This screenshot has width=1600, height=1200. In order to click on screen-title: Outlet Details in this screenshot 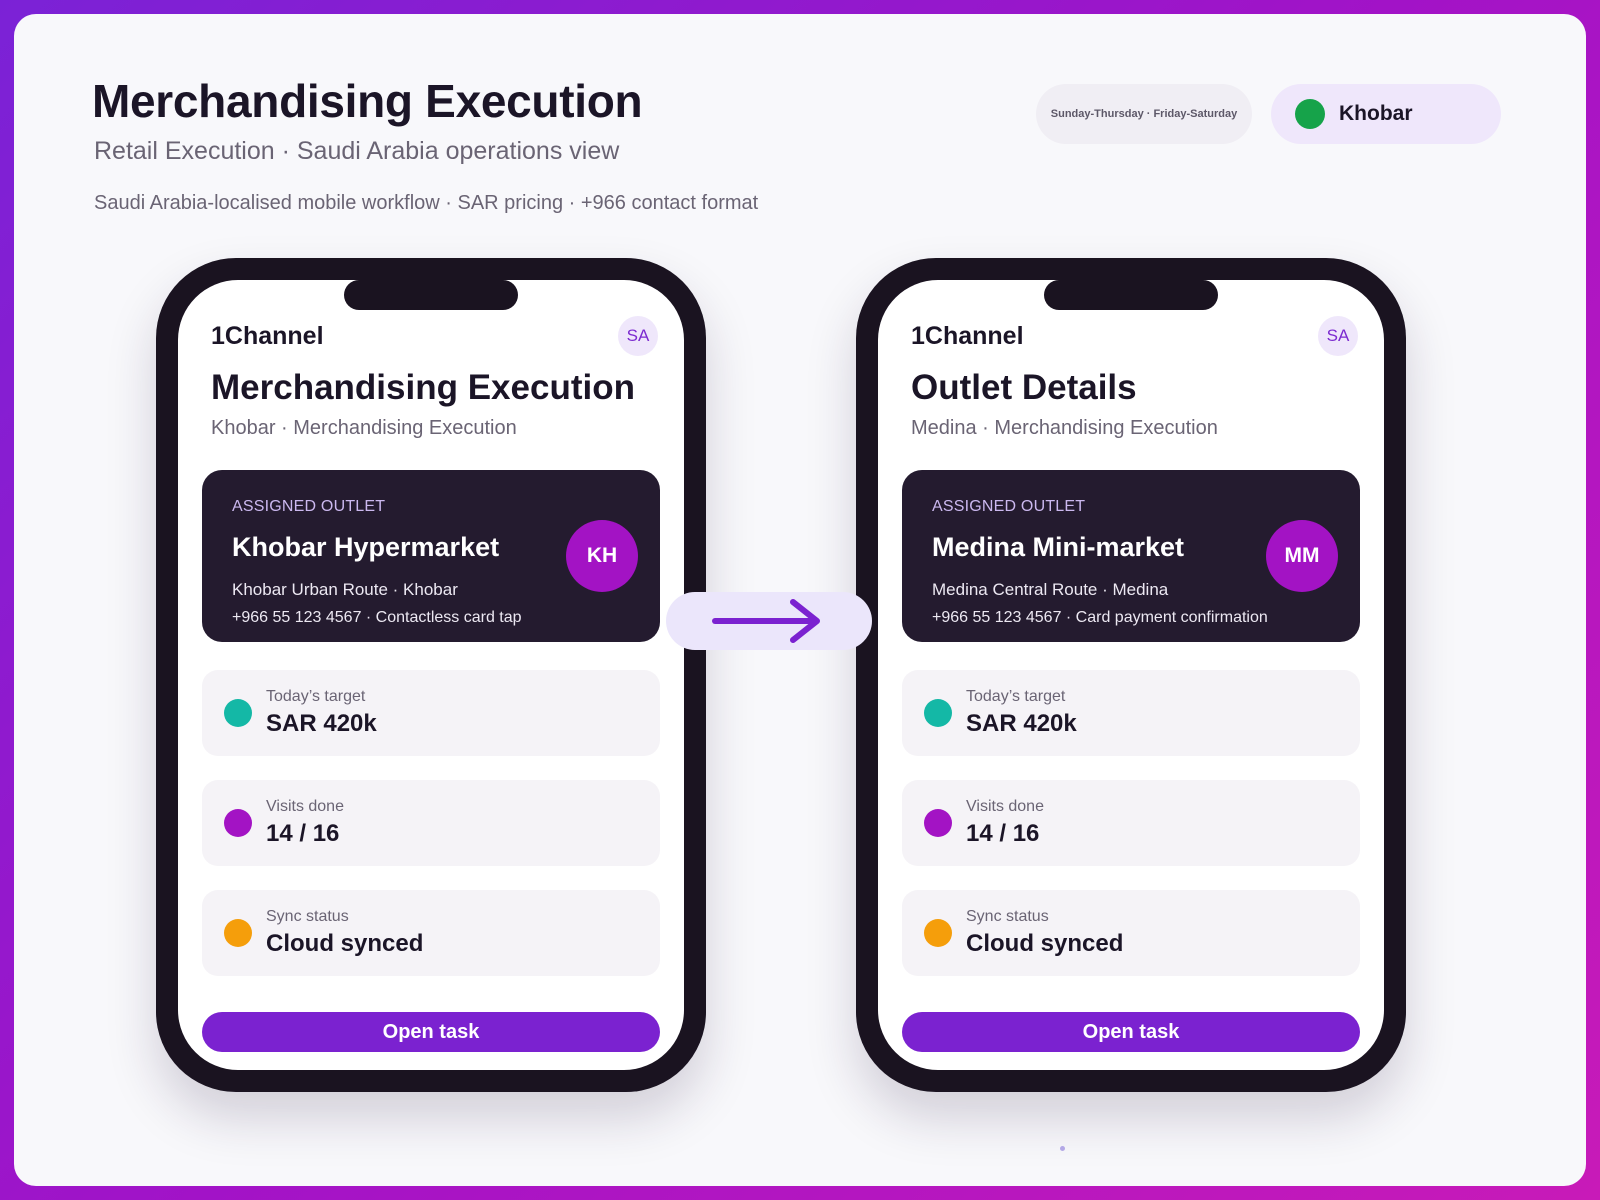, I will do `click(1024, 387)`.